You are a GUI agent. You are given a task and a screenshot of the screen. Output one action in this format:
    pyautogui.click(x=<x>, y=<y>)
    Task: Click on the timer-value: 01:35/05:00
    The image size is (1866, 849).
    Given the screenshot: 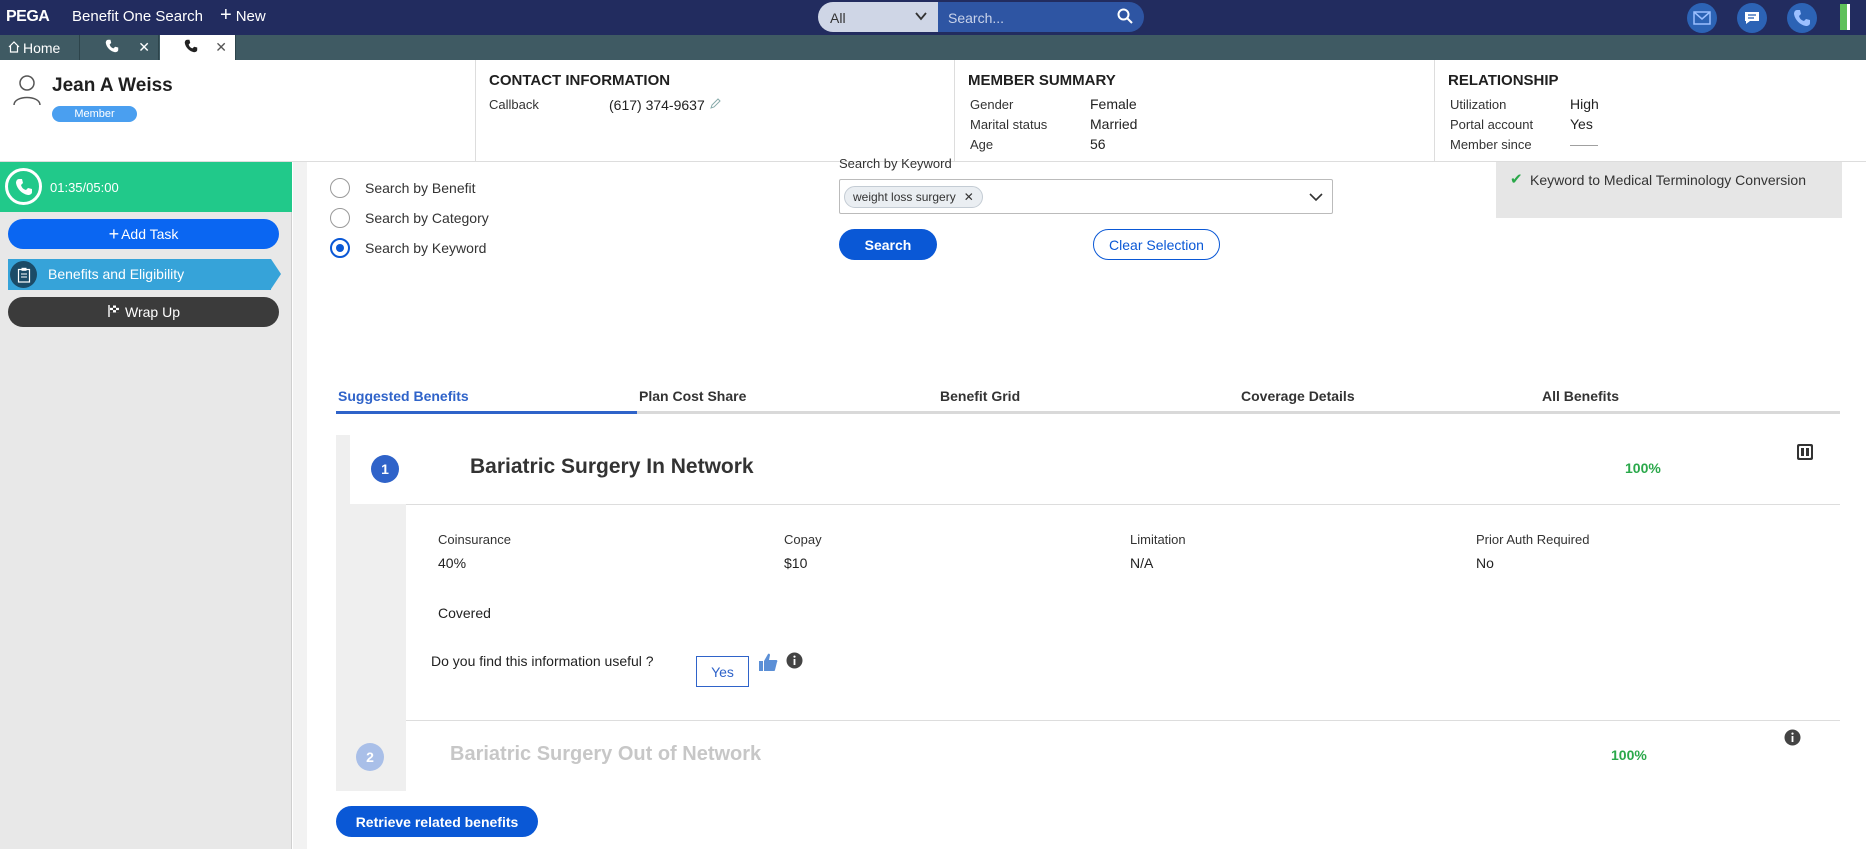 What is the action you would take?
    pyautogui.click(x=84, y=187)
    